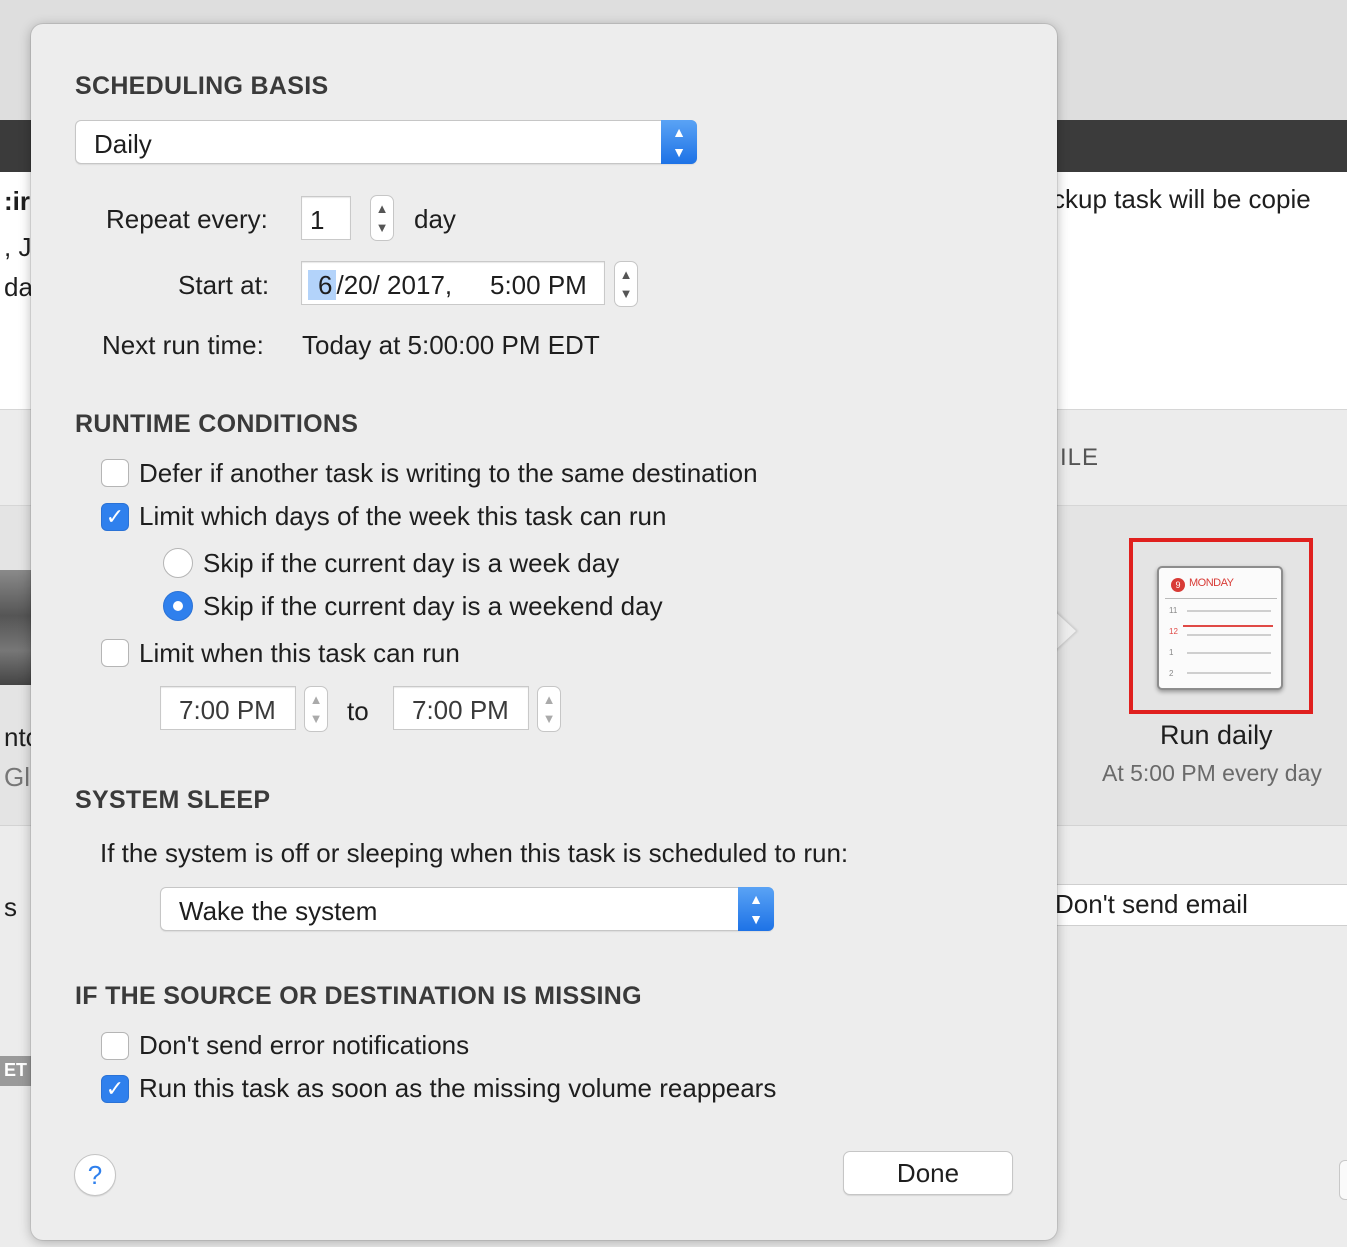  I want to click on repeat-interval-value: 1, so click(317, 220).